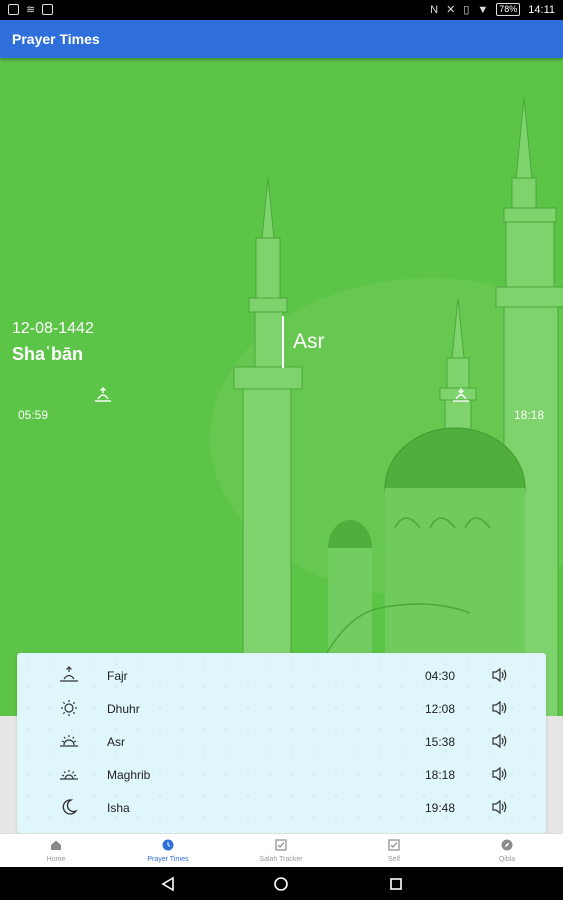  I want to click on app-title: Prayer Times, so click(56, 39).